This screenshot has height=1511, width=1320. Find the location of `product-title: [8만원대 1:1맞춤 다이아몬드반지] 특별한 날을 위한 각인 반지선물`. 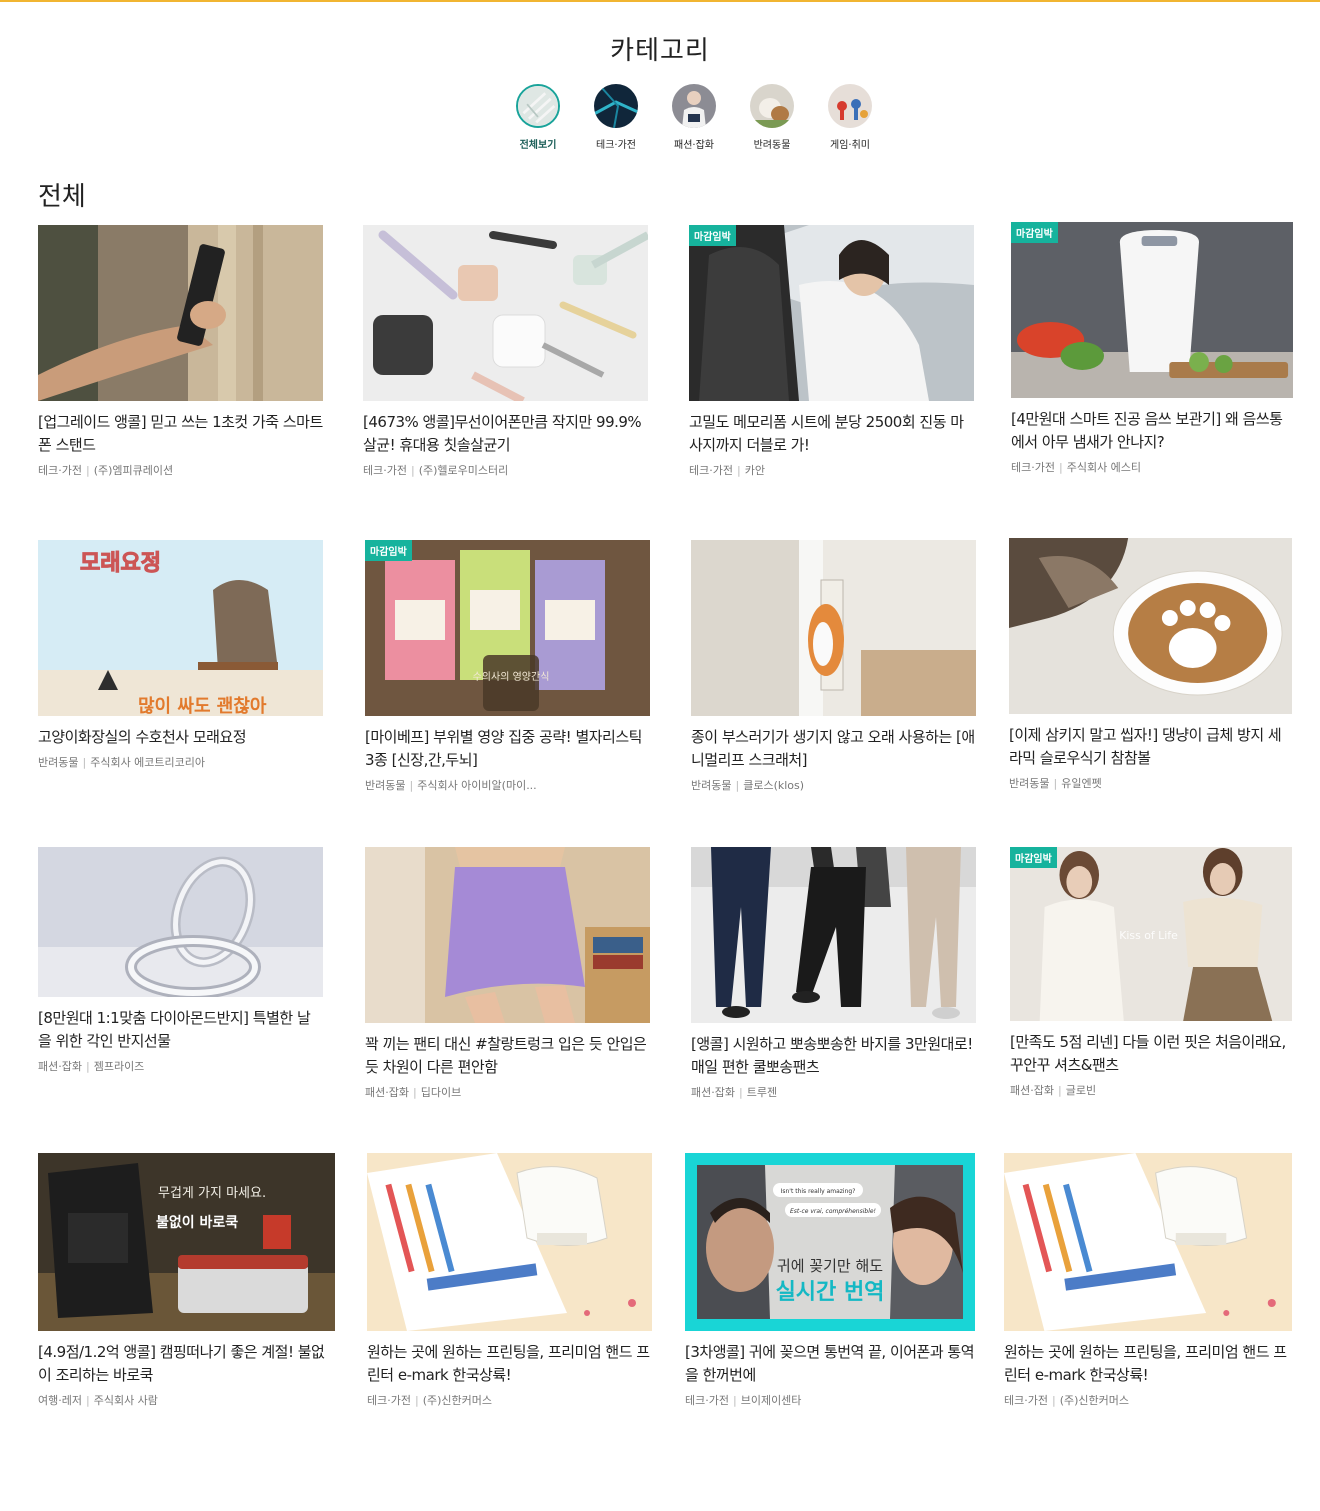

product-title: [8만원대 1:1맞춤 다이아몬드반지] 특별한 날을 위한 각인 반지선물 is located at coordinates (180, 1030).